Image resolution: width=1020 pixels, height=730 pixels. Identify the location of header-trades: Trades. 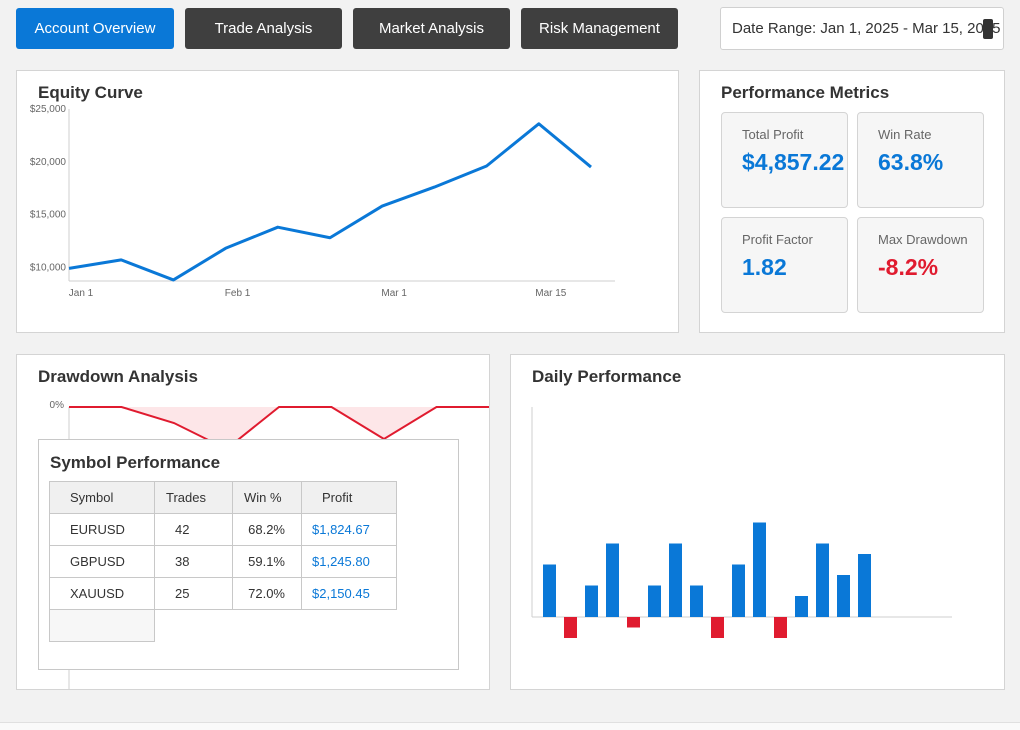
(193, 497).